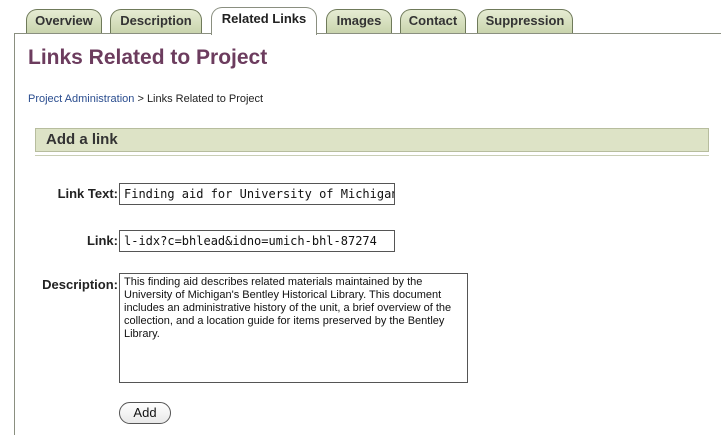 This screenshot has width=721, height=435. I want to click on add-button: Add, so click(145, 413).